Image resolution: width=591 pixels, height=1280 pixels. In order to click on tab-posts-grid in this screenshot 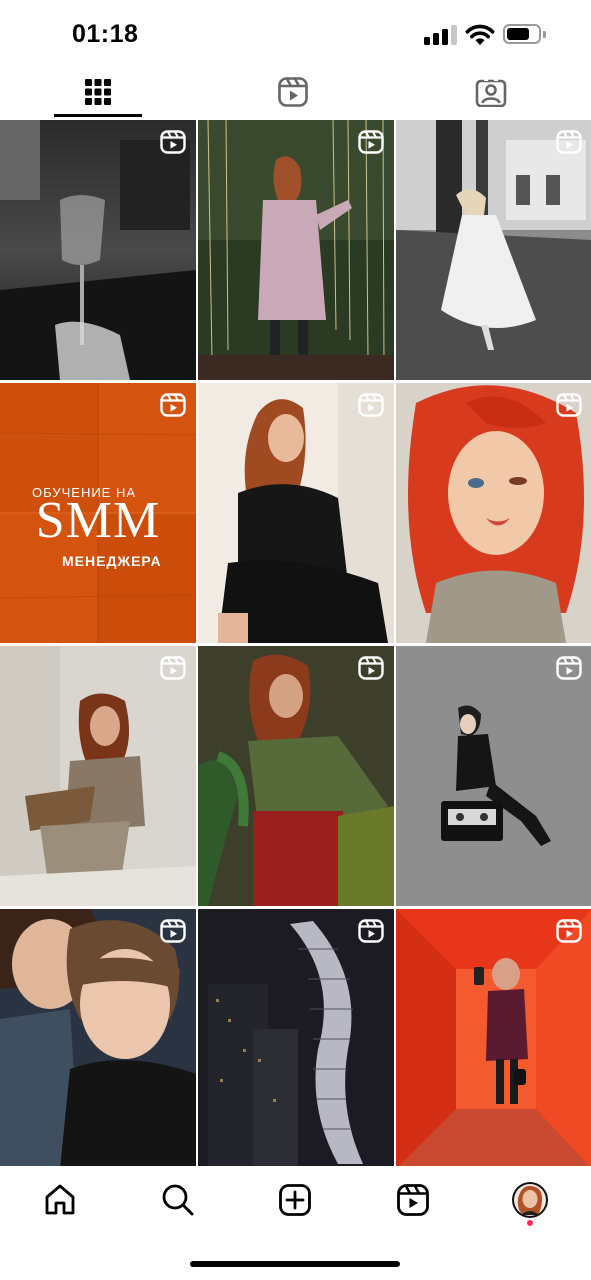, I will do `click(98, 92)`.